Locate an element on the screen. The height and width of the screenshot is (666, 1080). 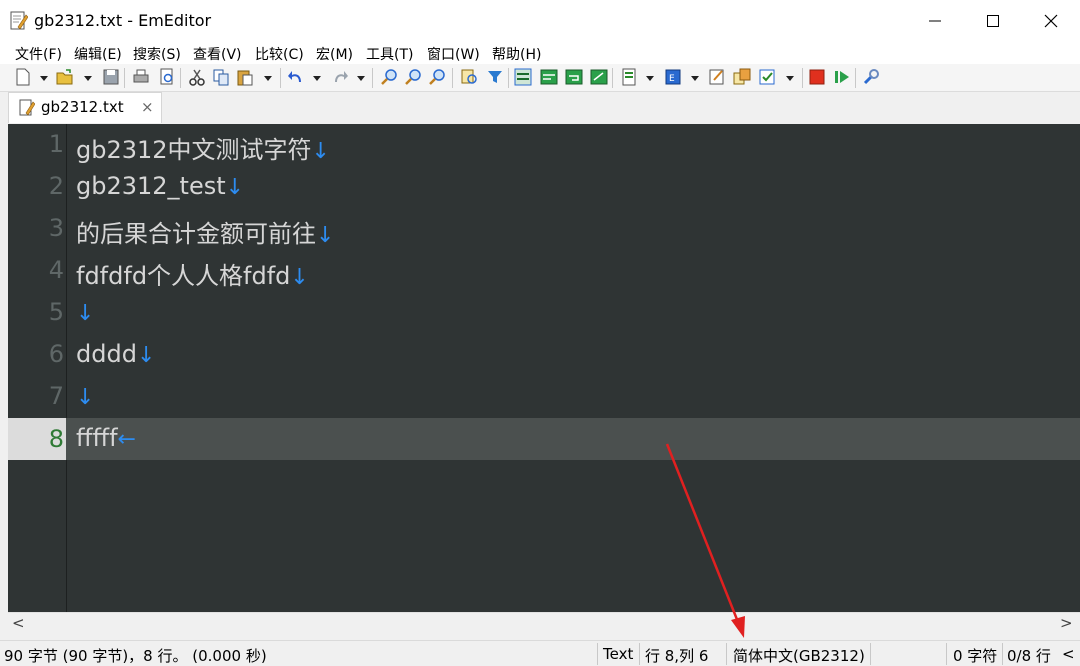
annotation-arrow-layer is located at coordinates (705, 540).